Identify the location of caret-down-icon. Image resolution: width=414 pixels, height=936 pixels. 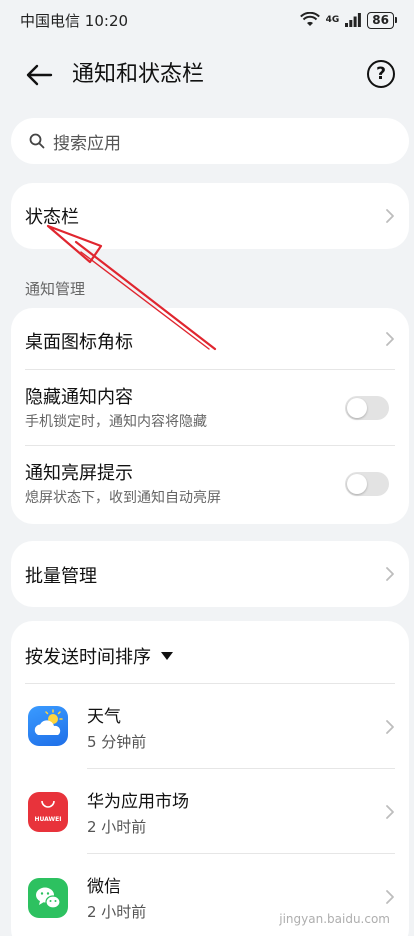
(167, 656).